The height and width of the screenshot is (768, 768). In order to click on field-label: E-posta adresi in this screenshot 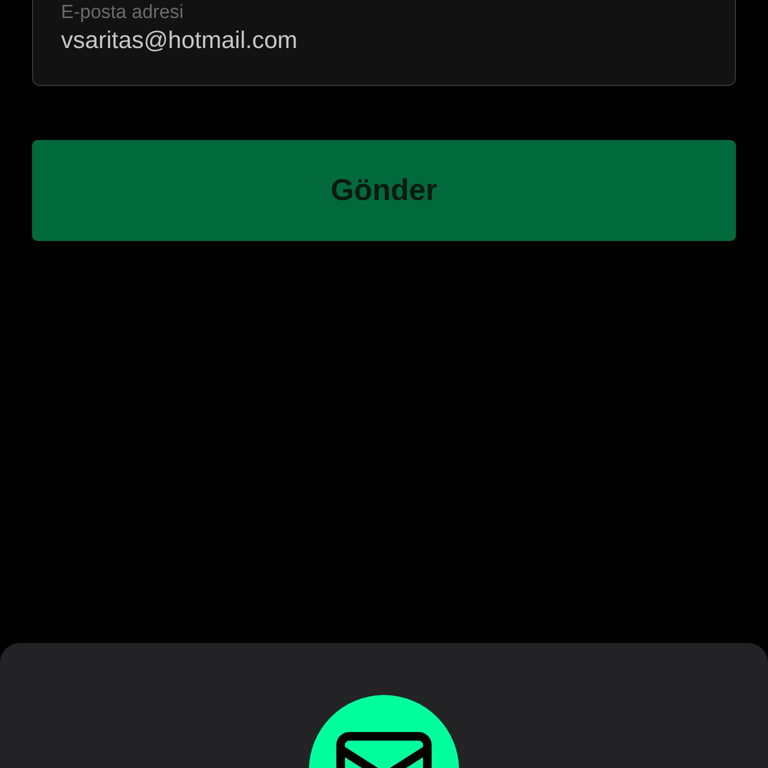, I will do `click(123, 13)`.